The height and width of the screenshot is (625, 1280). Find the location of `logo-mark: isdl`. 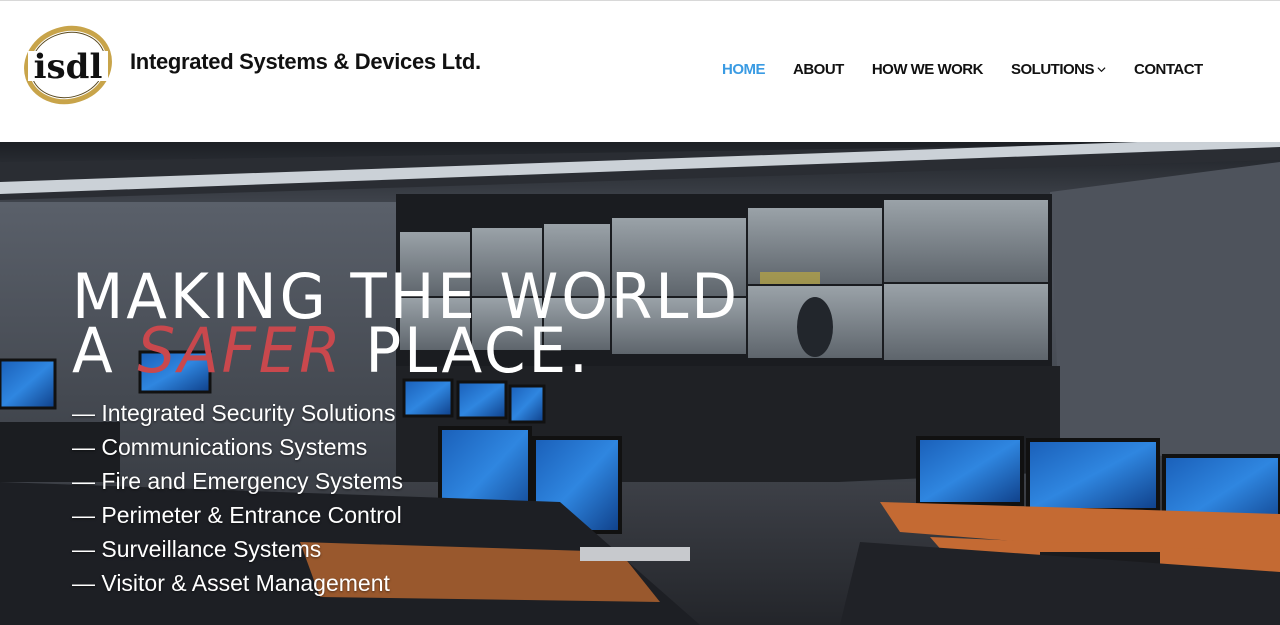

logo-mark: isdl is located at coordinates (68, 65).